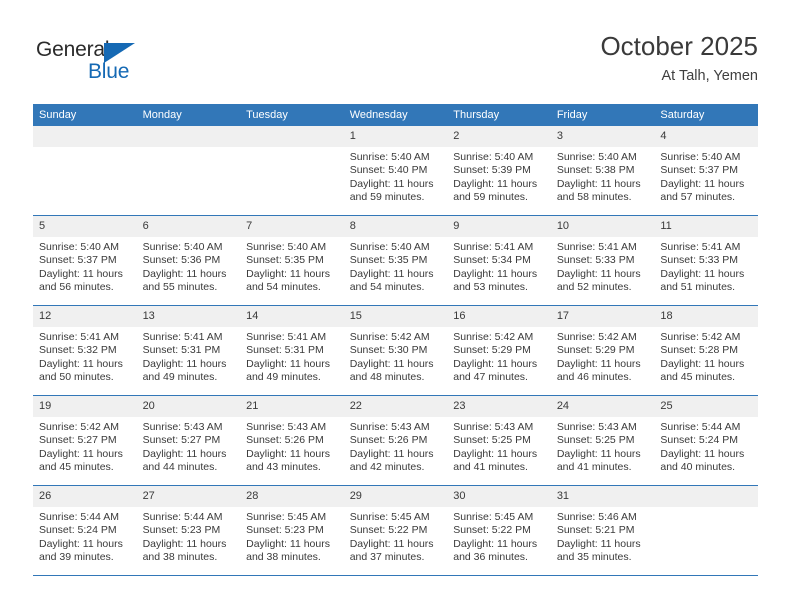 This screenshot has height=612, width=792. What do you see at coordinates (395, 496) in the screenshot?
I see `day-number: 29` at bounding box center [395, 496].